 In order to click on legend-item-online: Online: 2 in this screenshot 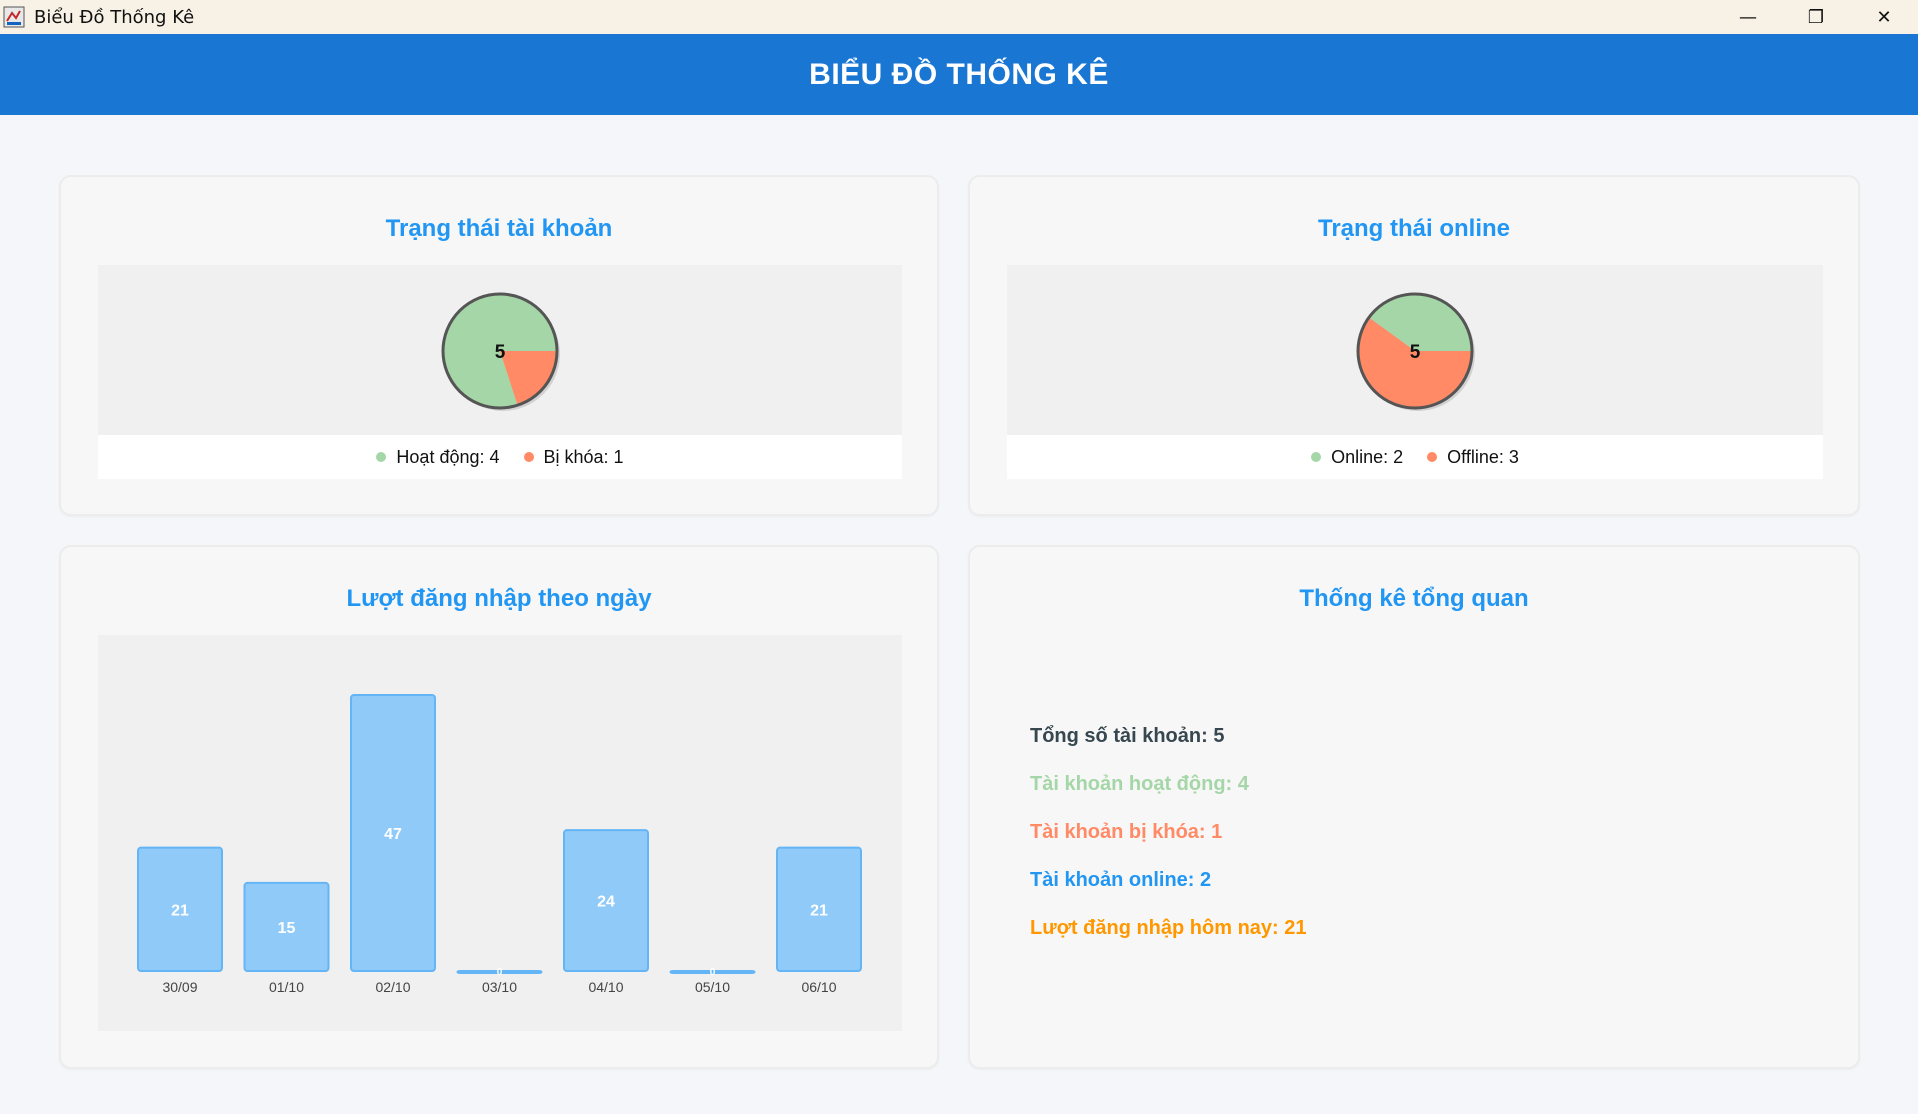, I will do `click(1357, 457)`.